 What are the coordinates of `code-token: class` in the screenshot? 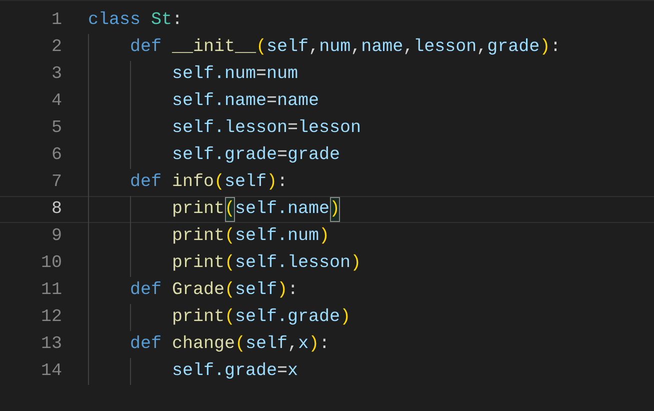 It's located at (114, 20).